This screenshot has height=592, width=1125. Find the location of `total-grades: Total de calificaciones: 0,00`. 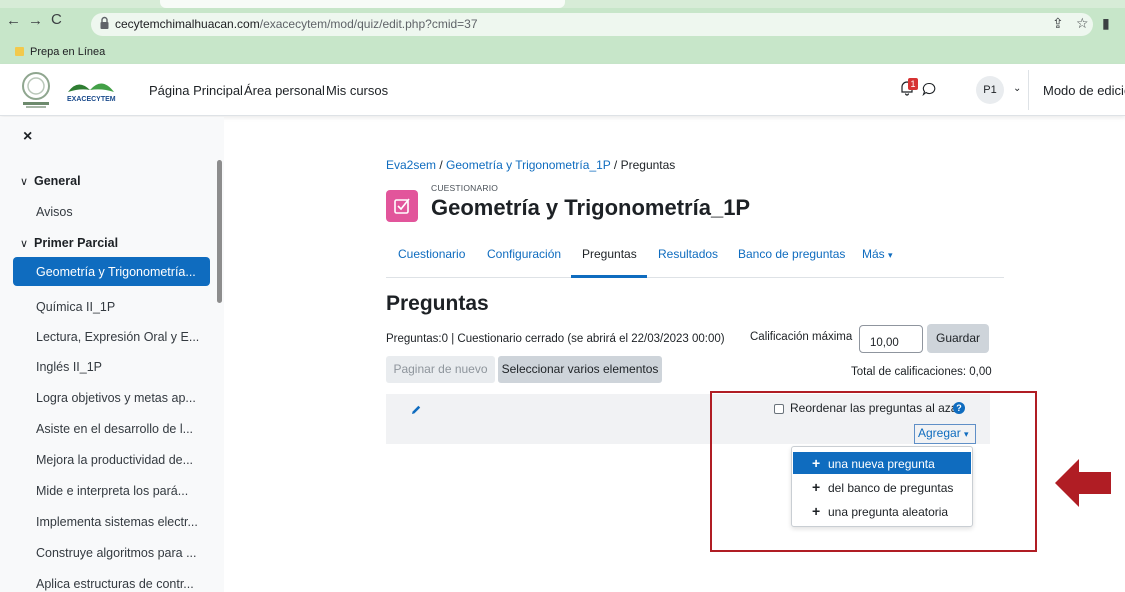

total-grades: Total de calificaciones: 0,00 is located at coordinates (921, 372).